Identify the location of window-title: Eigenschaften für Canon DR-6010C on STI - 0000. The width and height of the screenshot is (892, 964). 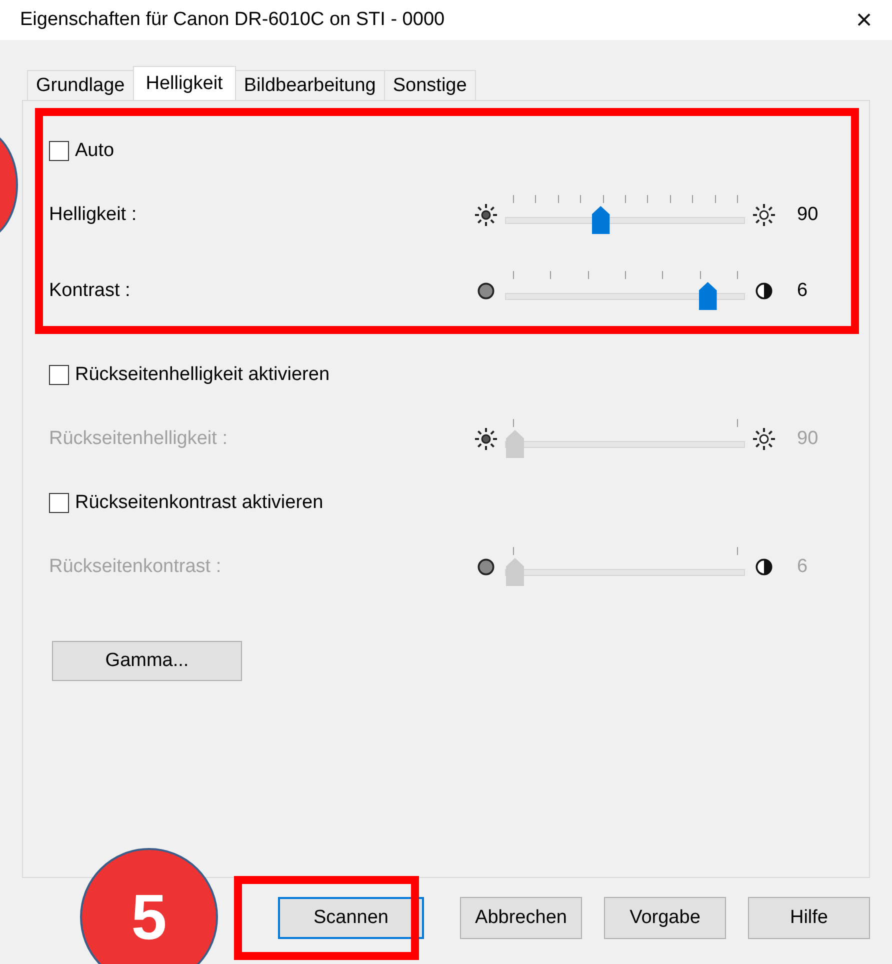
(232, 20).